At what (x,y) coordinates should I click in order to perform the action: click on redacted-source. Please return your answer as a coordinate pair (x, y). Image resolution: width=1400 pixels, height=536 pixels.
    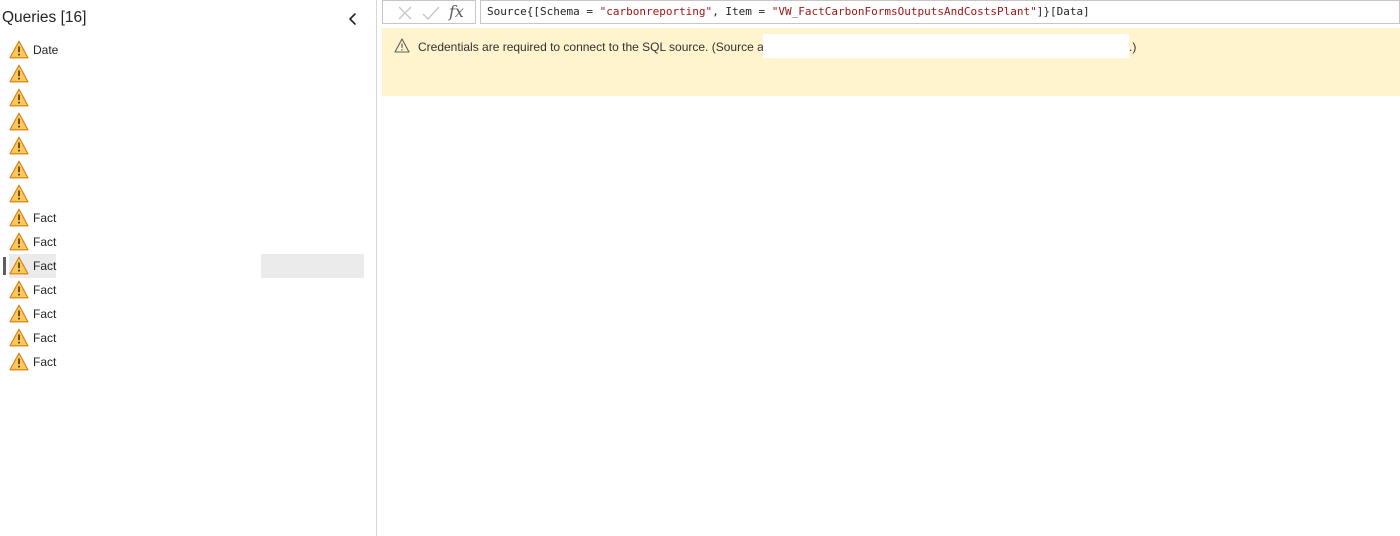
    Looking at the image, I should click on (946, 46).